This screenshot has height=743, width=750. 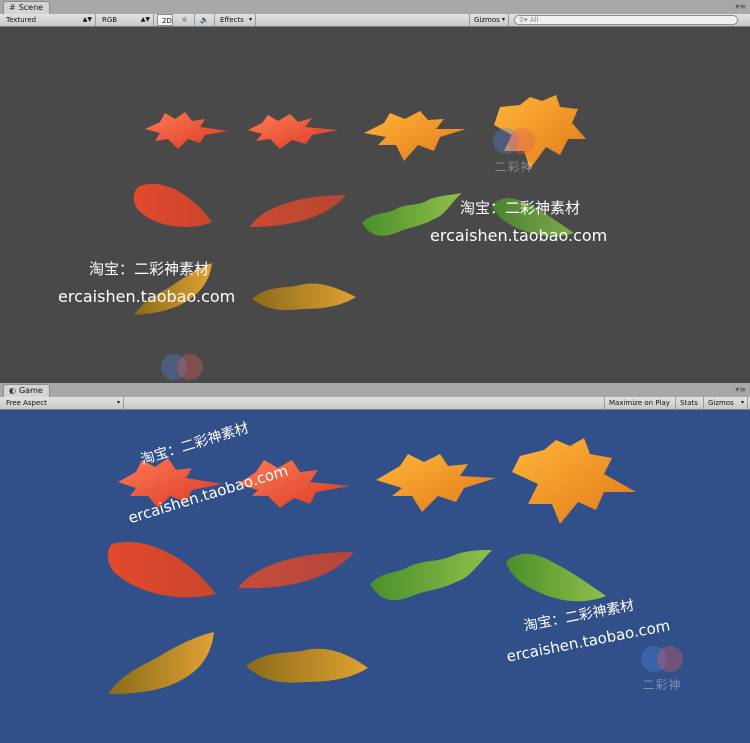 I want to click on tab-game: ◐ Game, so click(x=26, y=391).